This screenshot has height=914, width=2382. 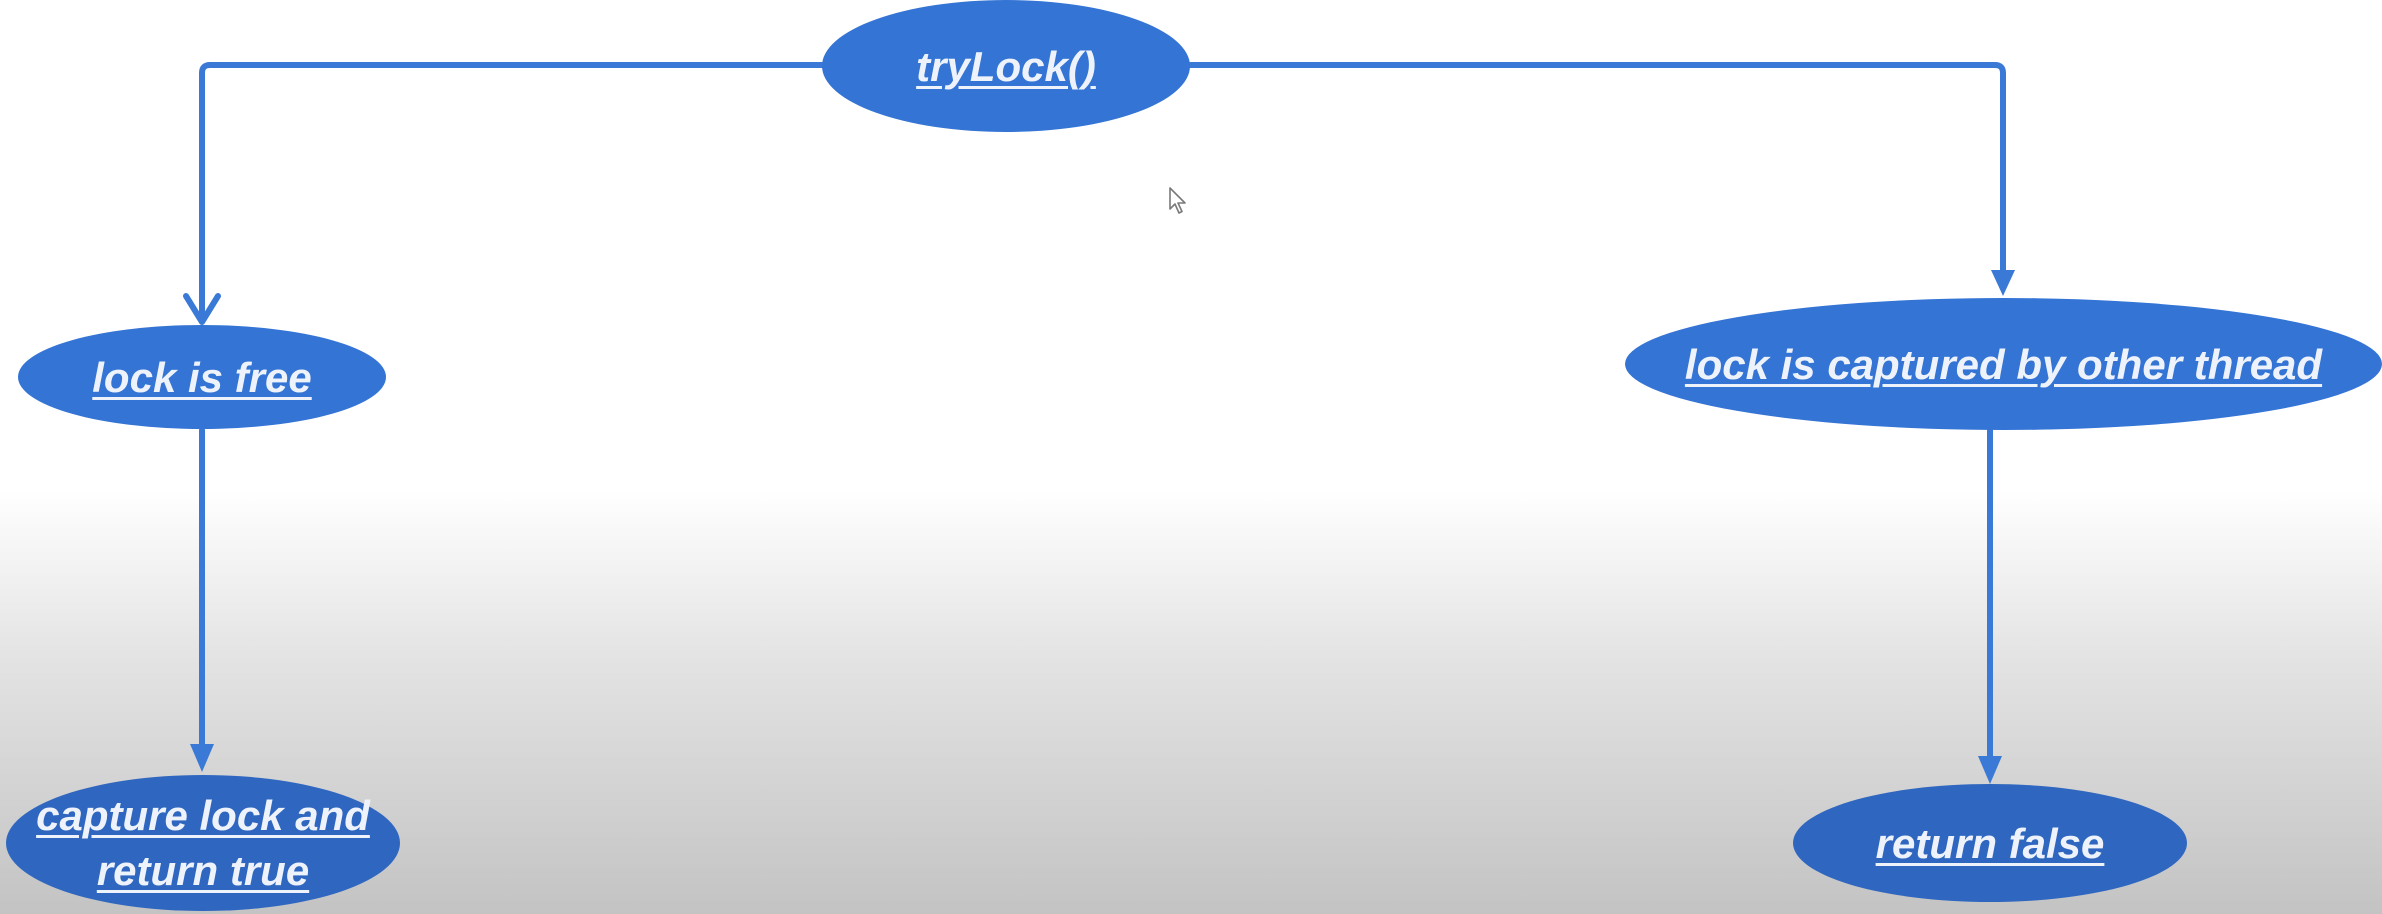 I want to click on mouse-pointer-icon, so click(x=1177, y=200).